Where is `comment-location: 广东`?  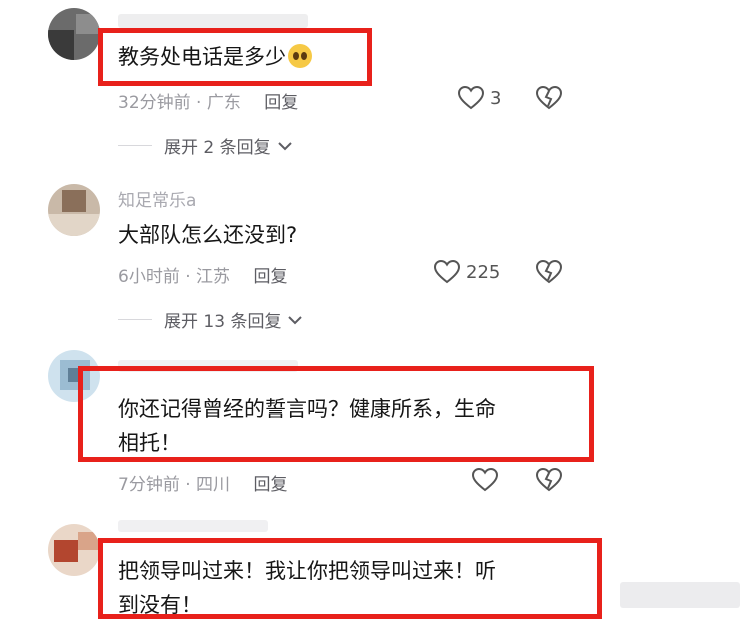 comment-location: 广东 is located at coordinates (223, 103).